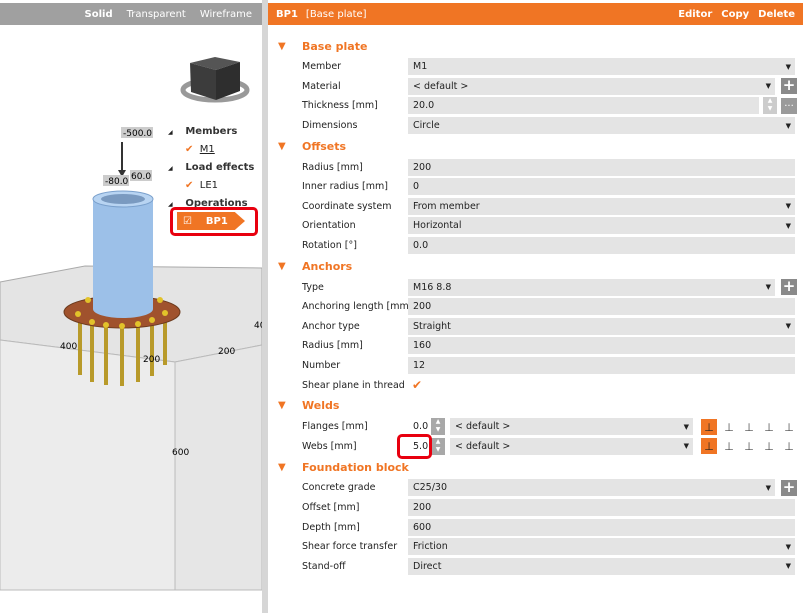  I want to click on anchor-type-select: M16 8.8, so click(591, 287).